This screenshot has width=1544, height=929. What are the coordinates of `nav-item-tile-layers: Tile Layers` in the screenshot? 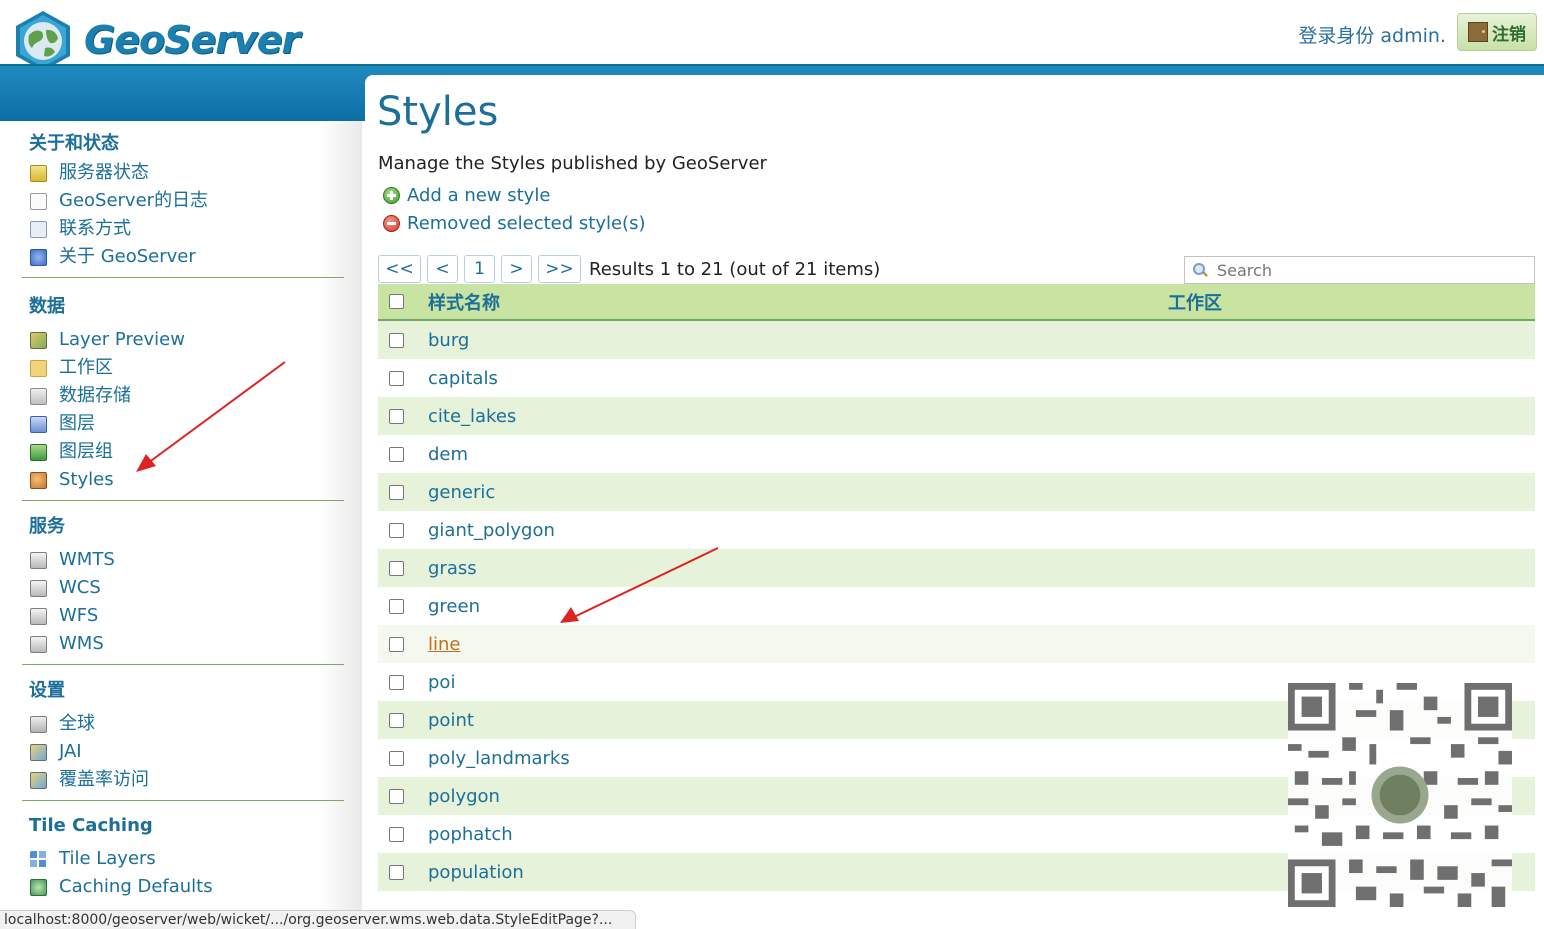 It's located at (183, 859).